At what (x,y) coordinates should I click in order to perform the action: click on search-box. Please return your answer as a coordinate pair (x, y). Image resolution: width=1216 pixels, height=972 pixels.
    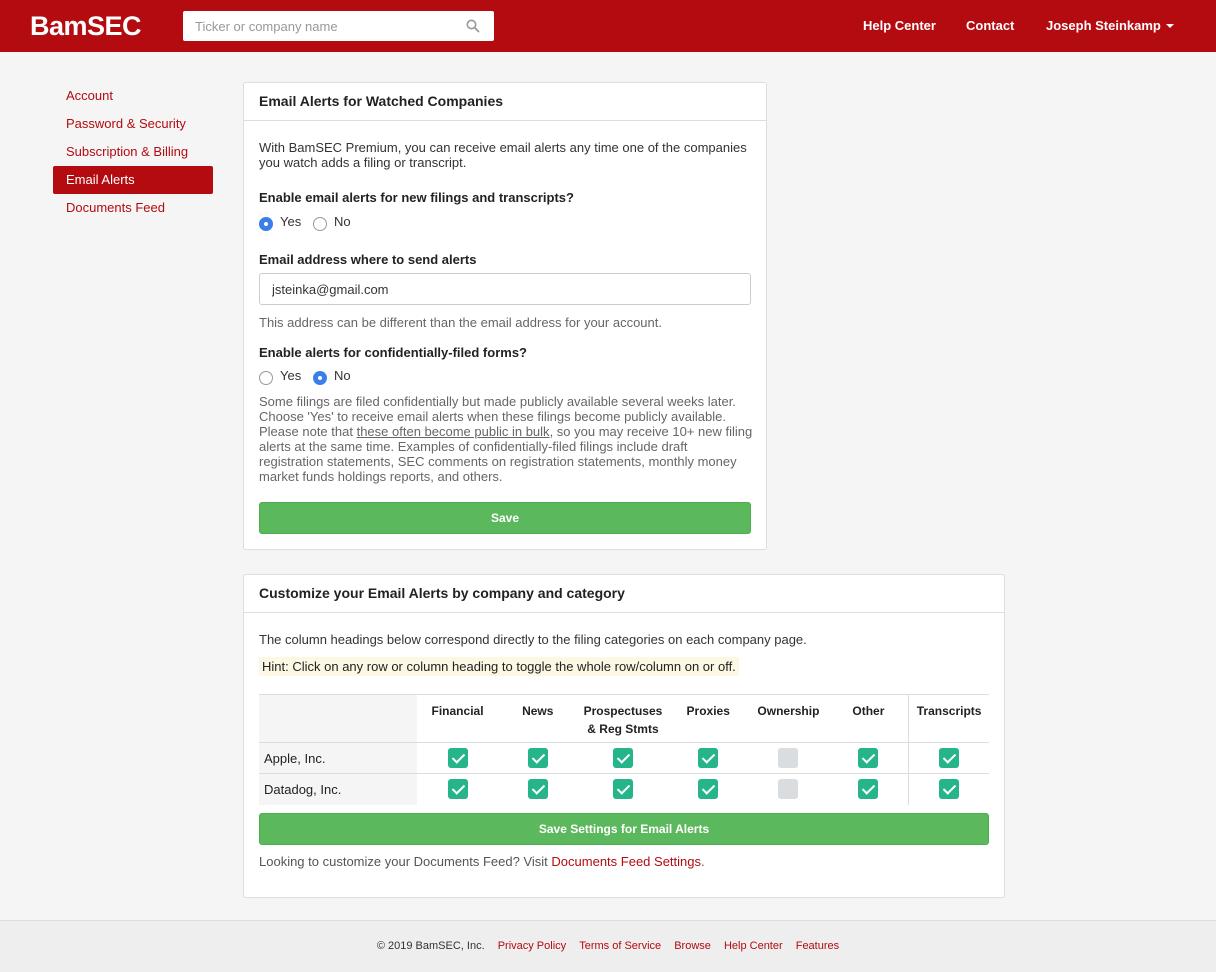
    Looking at the image, I should click on (338, 26).